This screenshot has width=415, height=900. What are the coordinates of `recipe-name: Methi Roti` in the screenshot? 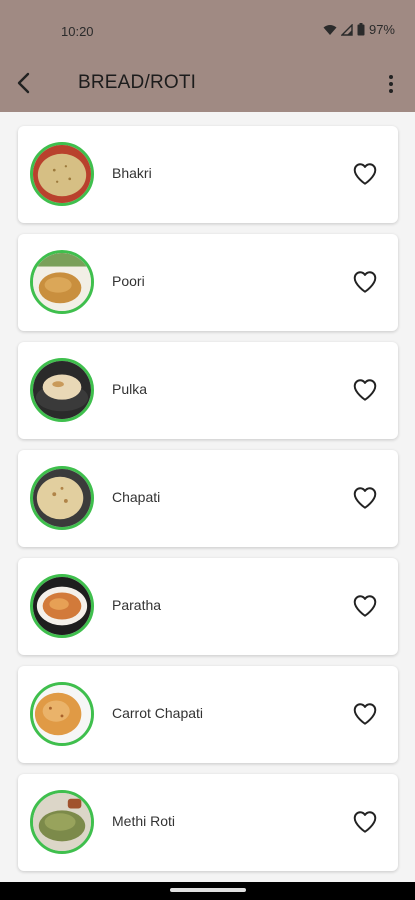 It's located at (144, 821).